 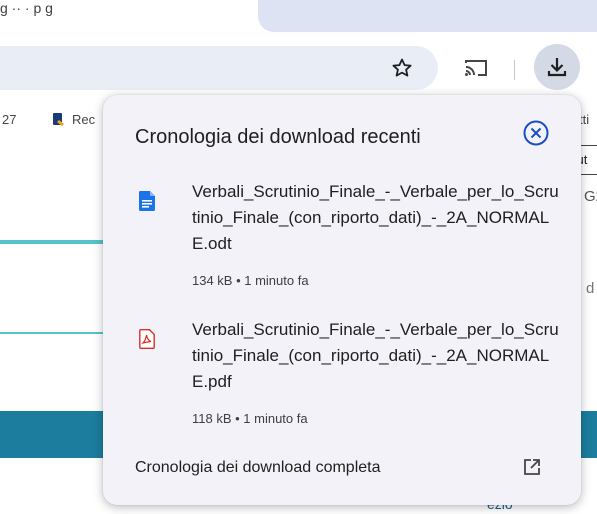 What do you see at coordinates (219, 68) in the screenshot?
I see `address-bar` at bounding box center [219, 68].